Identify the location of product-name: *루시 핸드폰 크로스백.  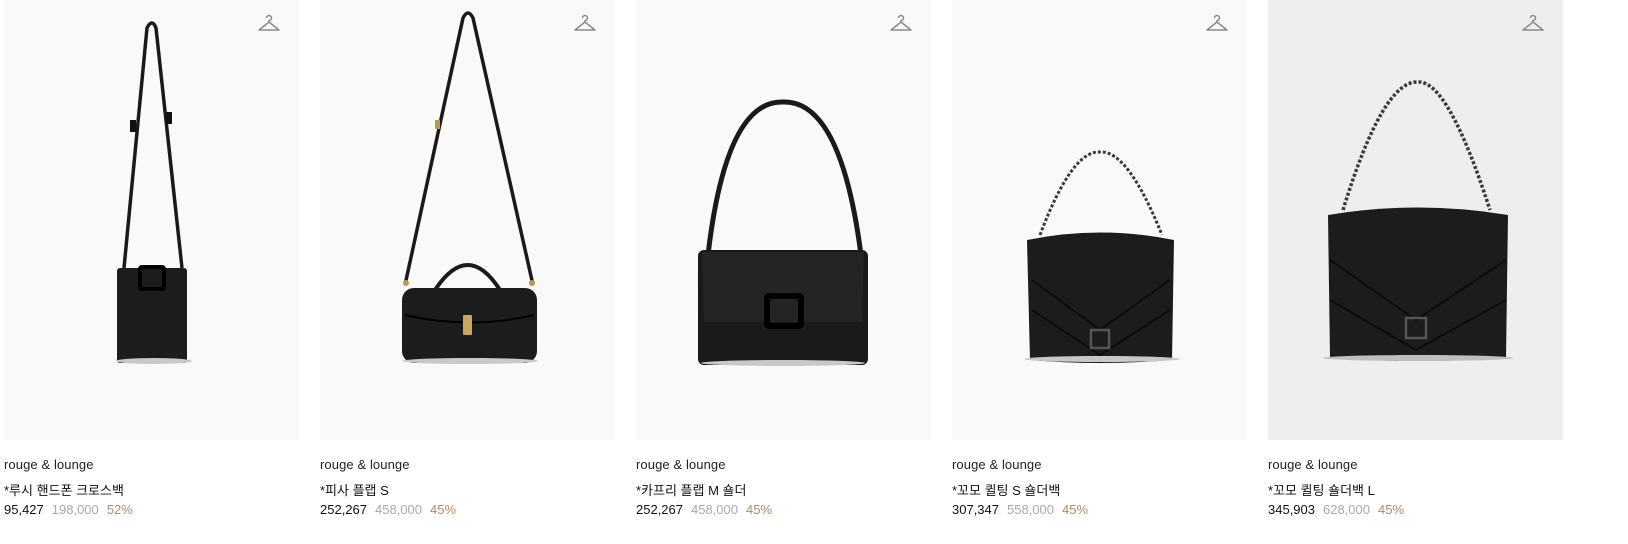
(64, 489).